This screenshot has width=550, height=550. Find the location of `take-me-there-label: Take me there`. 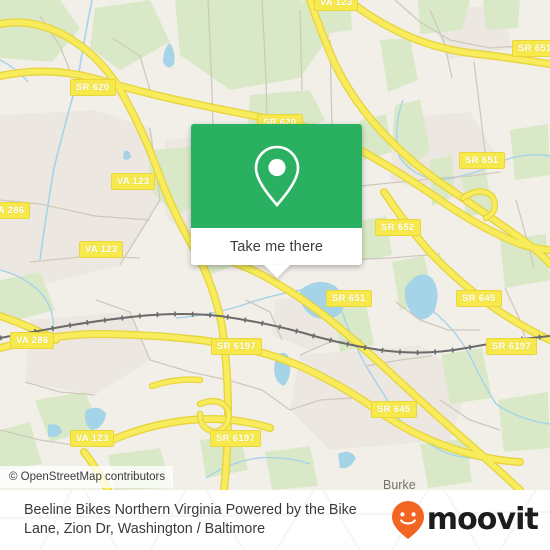

take-me-there-label: Take me there is located at coordinates (276, 246).